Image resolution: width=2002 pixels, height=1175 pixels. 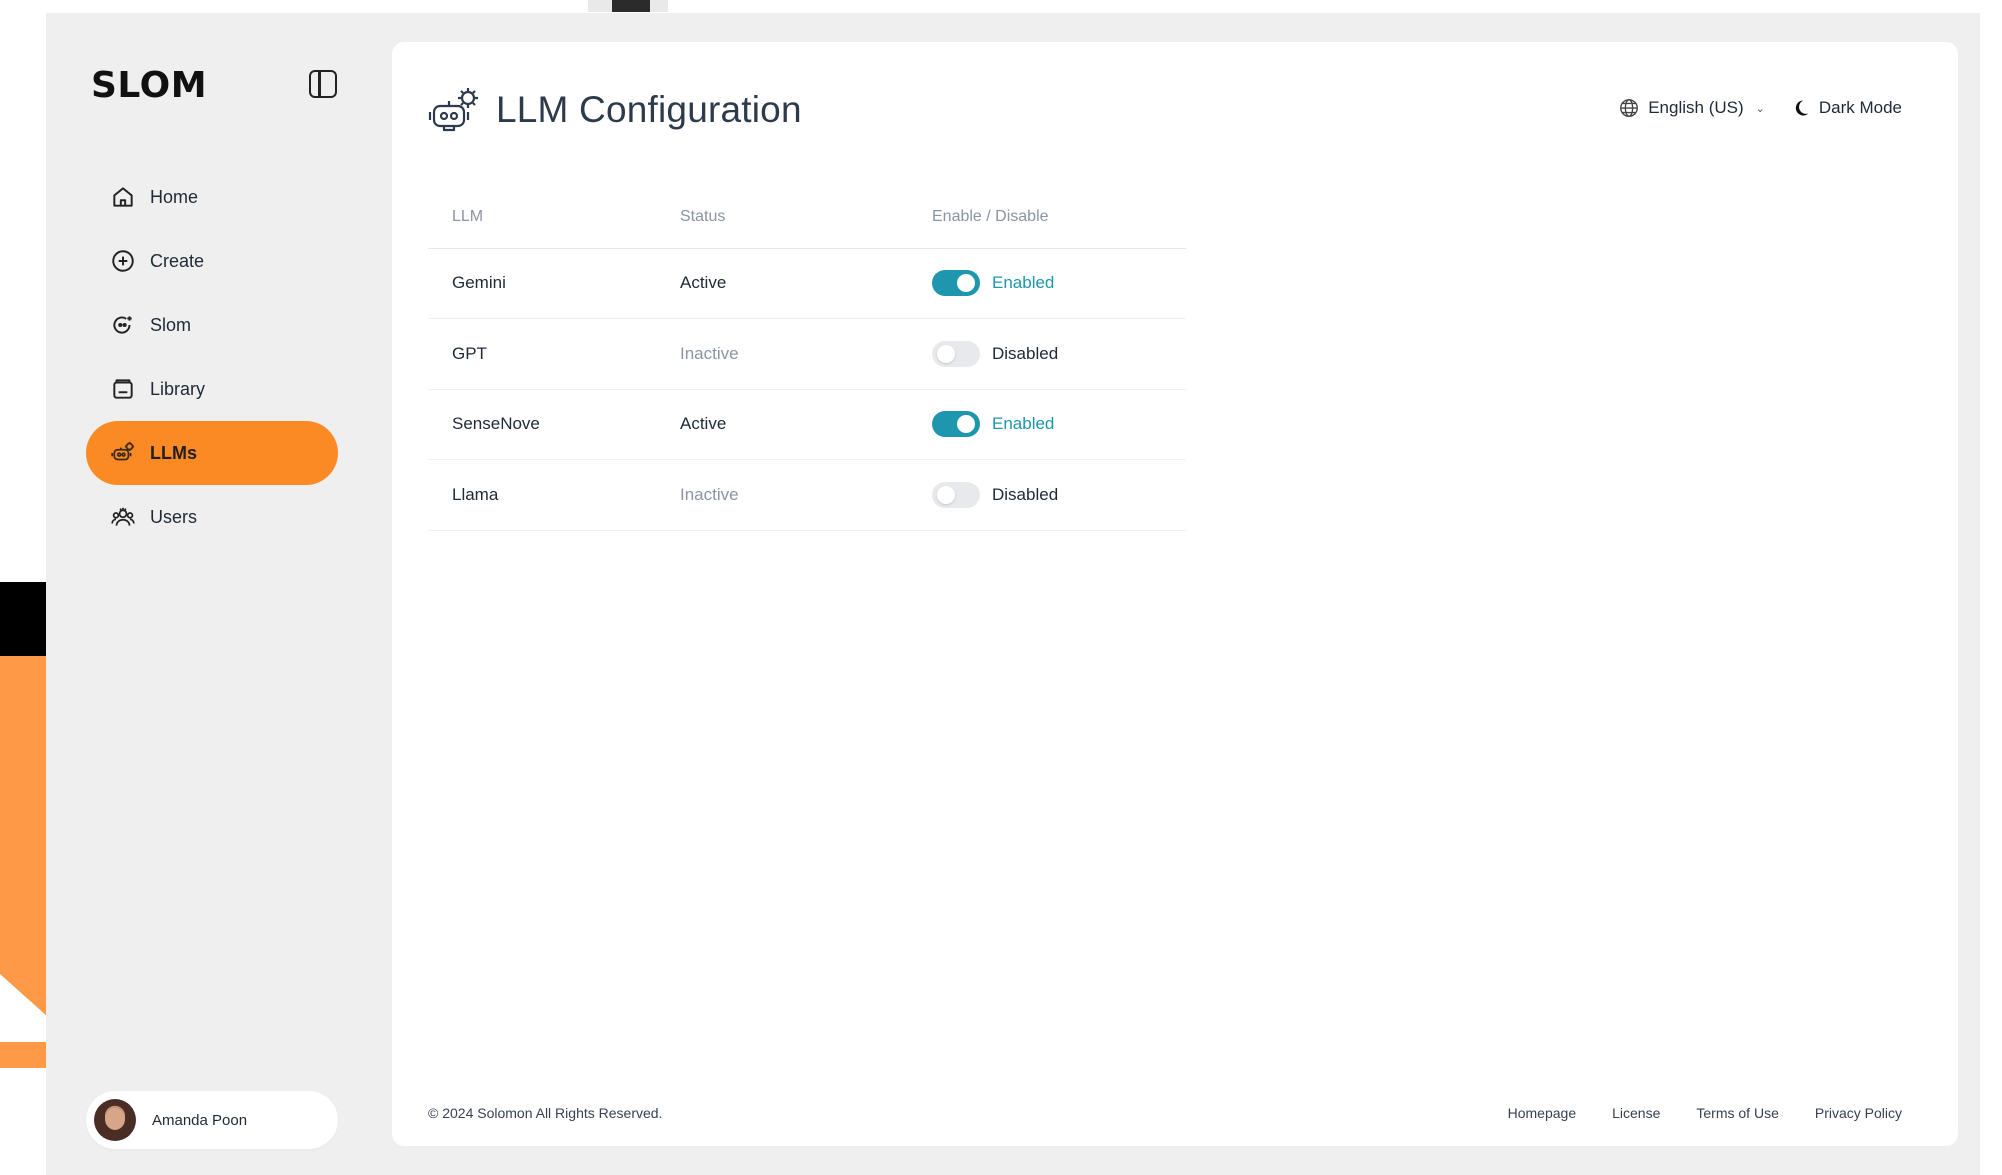 What do you see at coordinates (174, 516) in the screenshot?
I see `sidebar-item-label: Users` at bounding box center [174, 516].